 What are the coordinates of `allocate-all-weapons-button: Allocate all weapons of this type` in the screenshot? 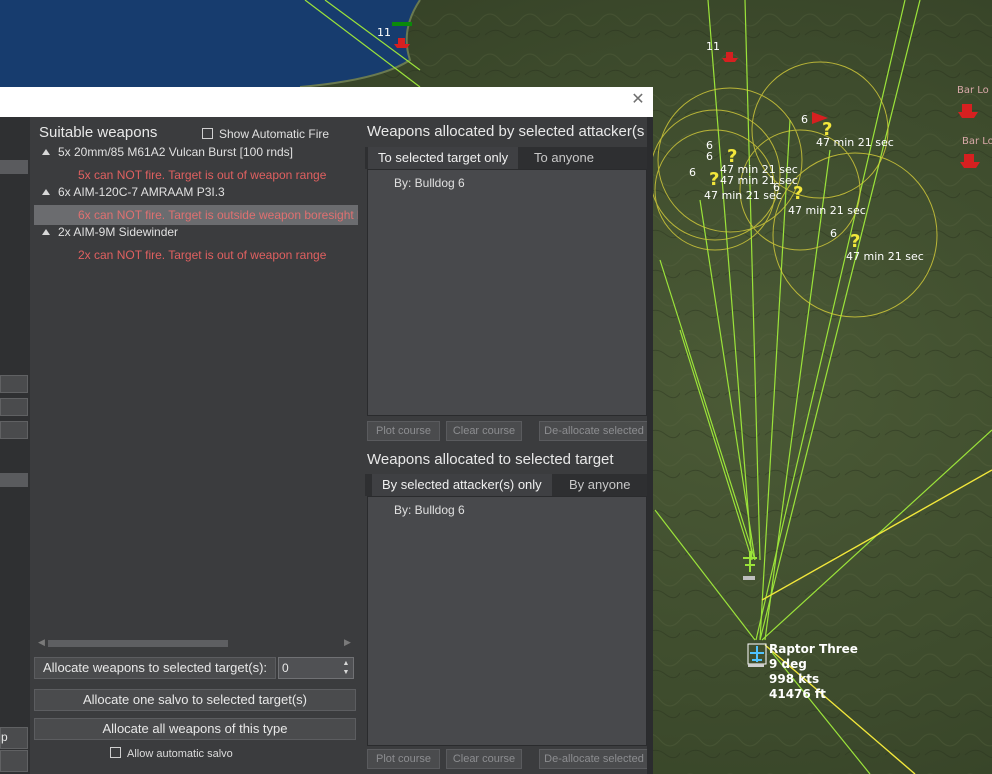 It's located at (195, 729).